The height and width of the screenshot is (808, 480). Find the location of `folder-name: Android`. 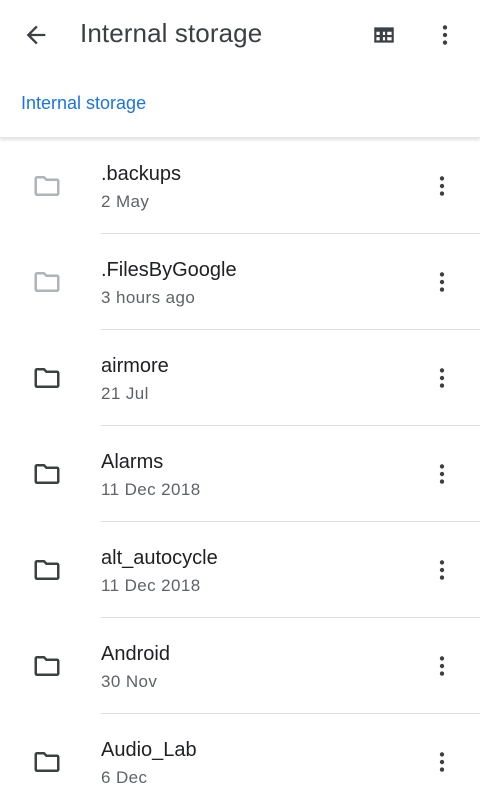

folder-name: Android is located at coordinates (135, 654).